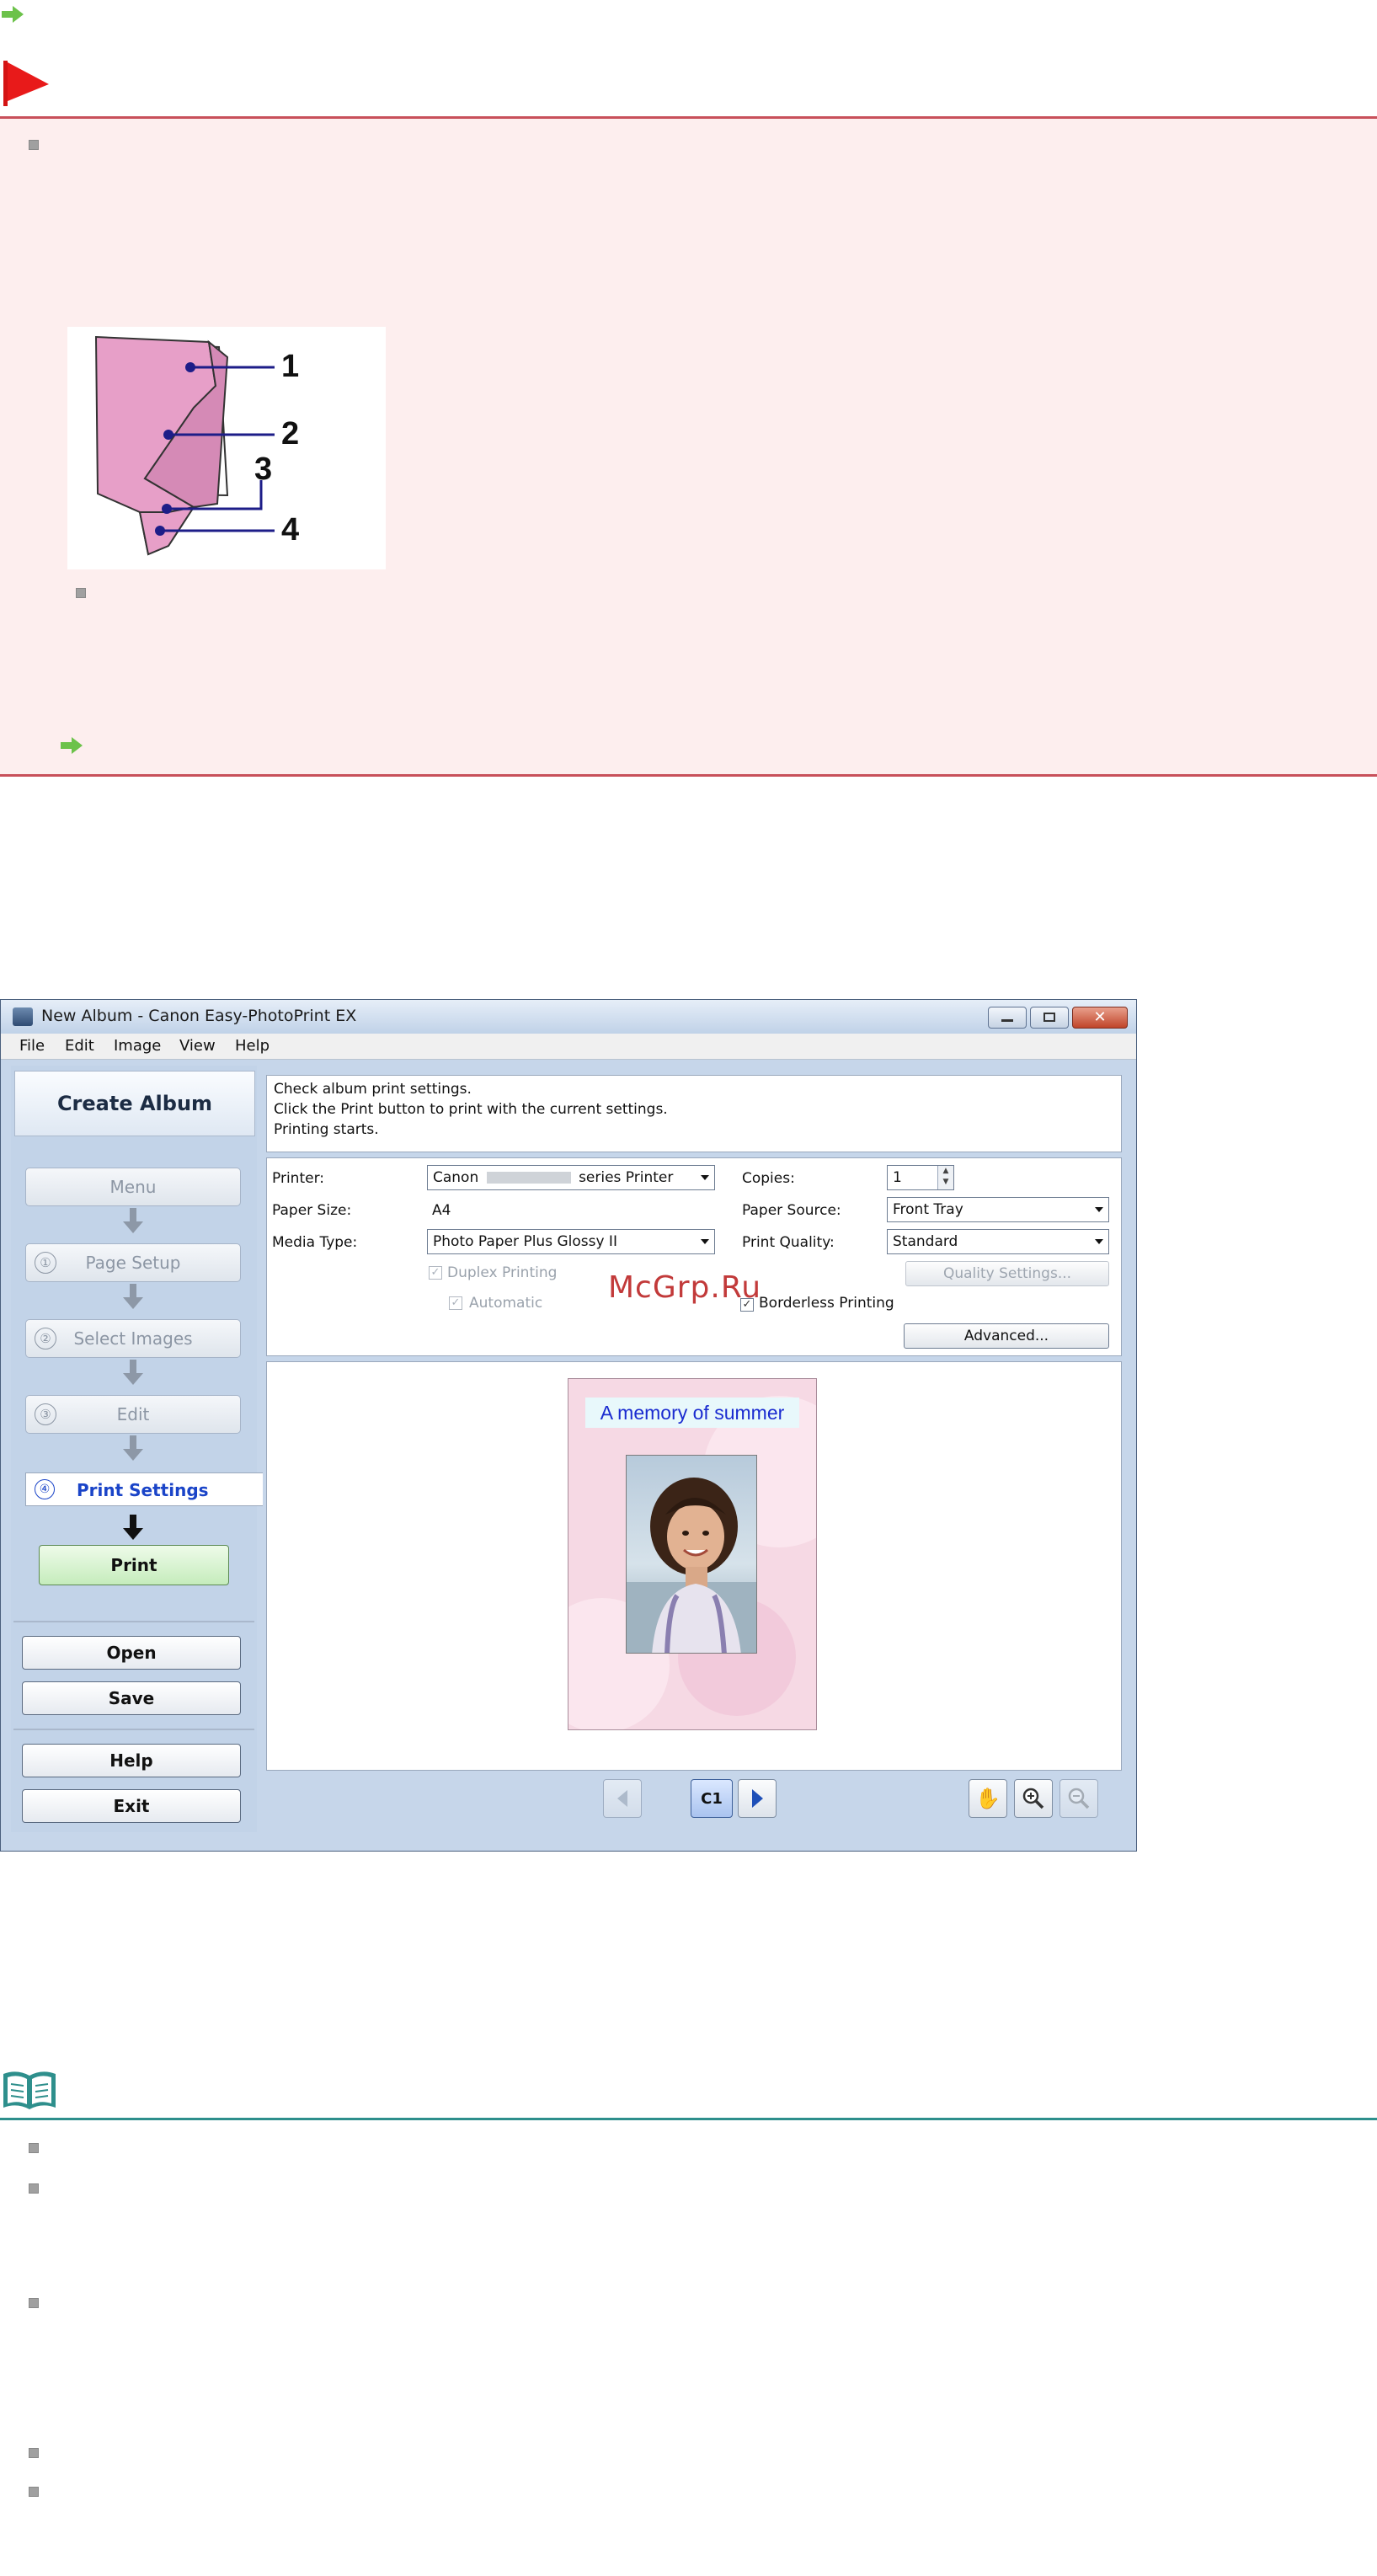 The width and height of the screenshot is (1377, 2576). I want to click on close-icon: ✕, so click(1100, 1017).